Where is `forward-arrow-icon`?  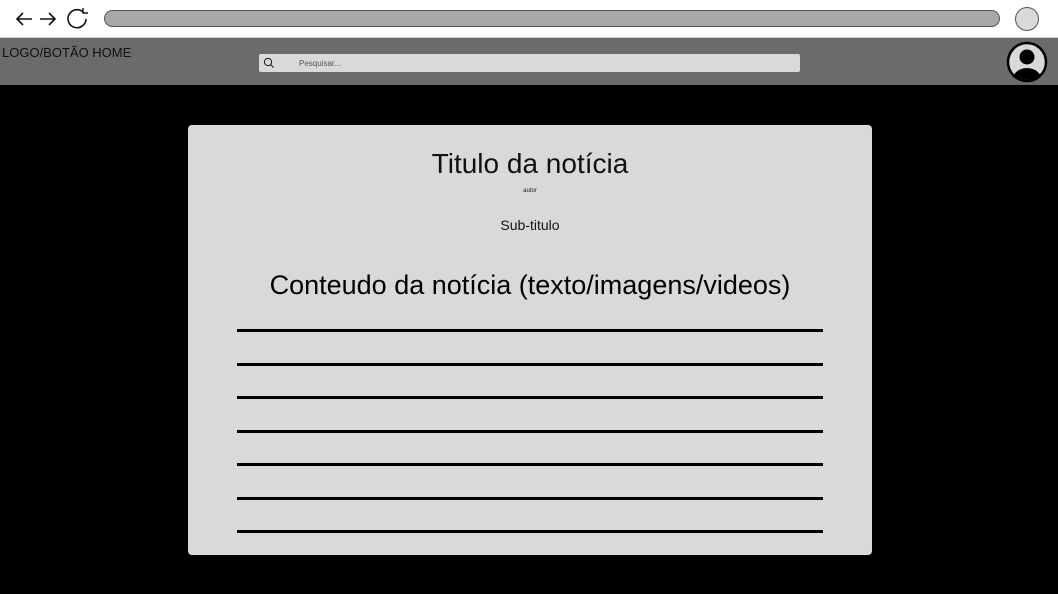 forward-arrow-icon is located at coordinates (48, 19).